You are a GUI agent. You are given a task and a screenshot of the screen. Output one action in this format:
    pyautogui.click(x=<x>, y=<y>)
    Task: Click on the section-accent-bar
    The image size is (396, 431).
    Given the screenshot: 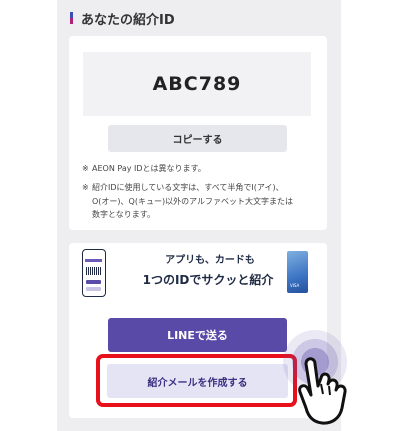 What is the action you would take?
    pyautogui.click(x=71, y=18)
    